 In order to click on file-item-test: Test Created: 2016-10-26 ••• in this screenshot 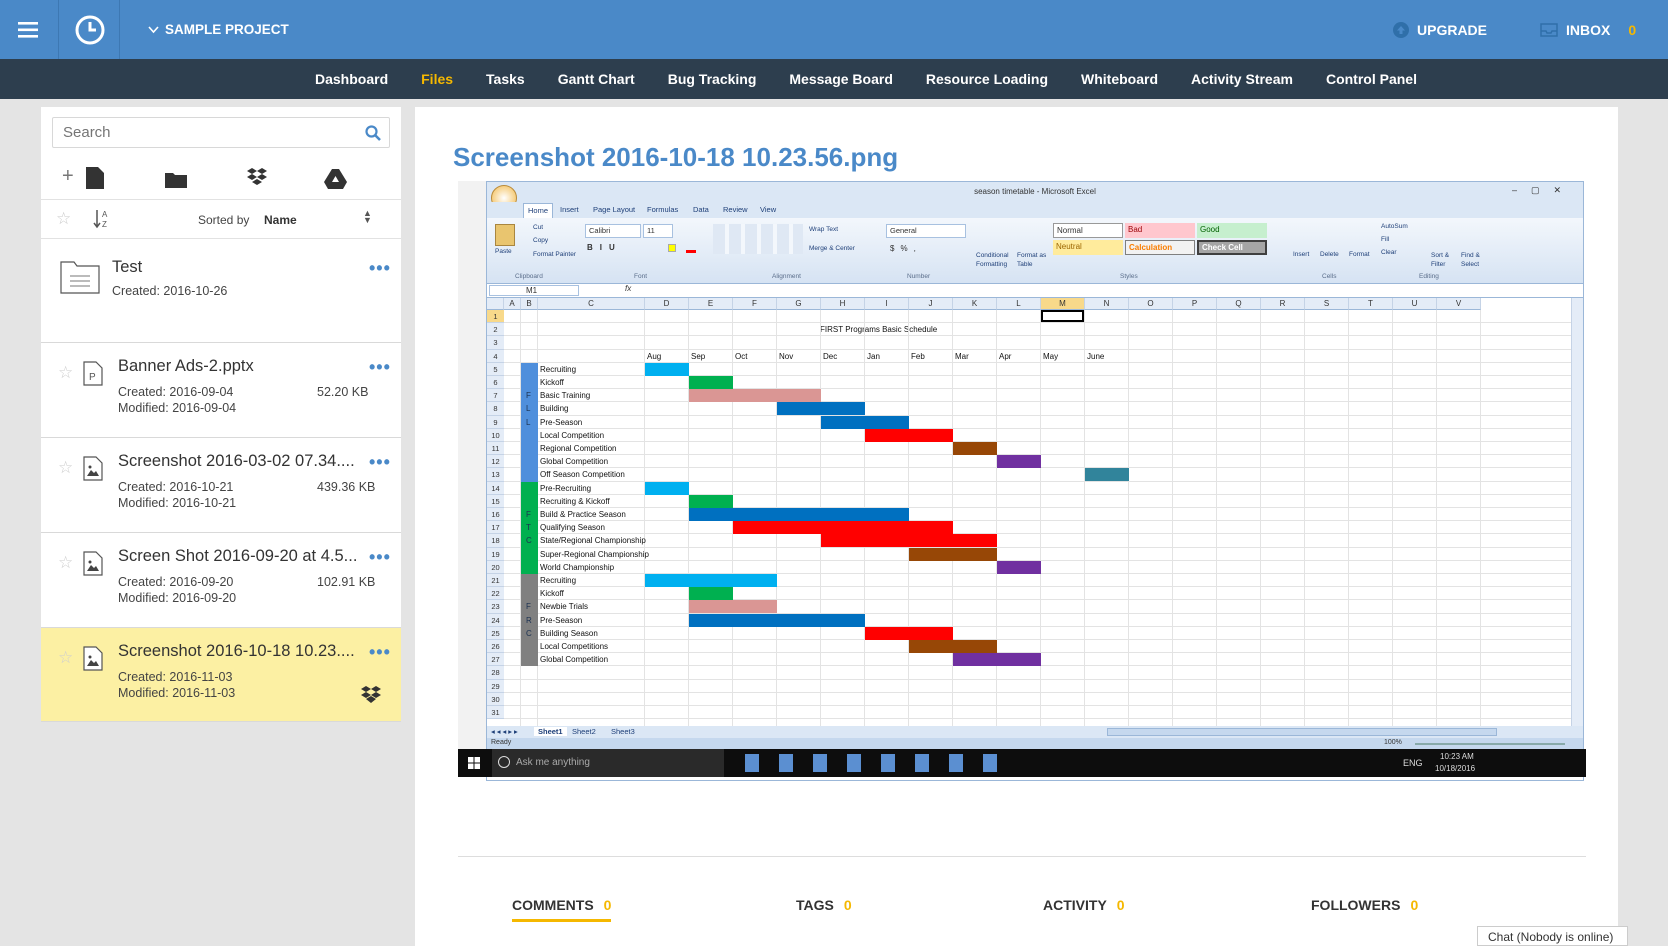, I will do `click(221, 291)`.